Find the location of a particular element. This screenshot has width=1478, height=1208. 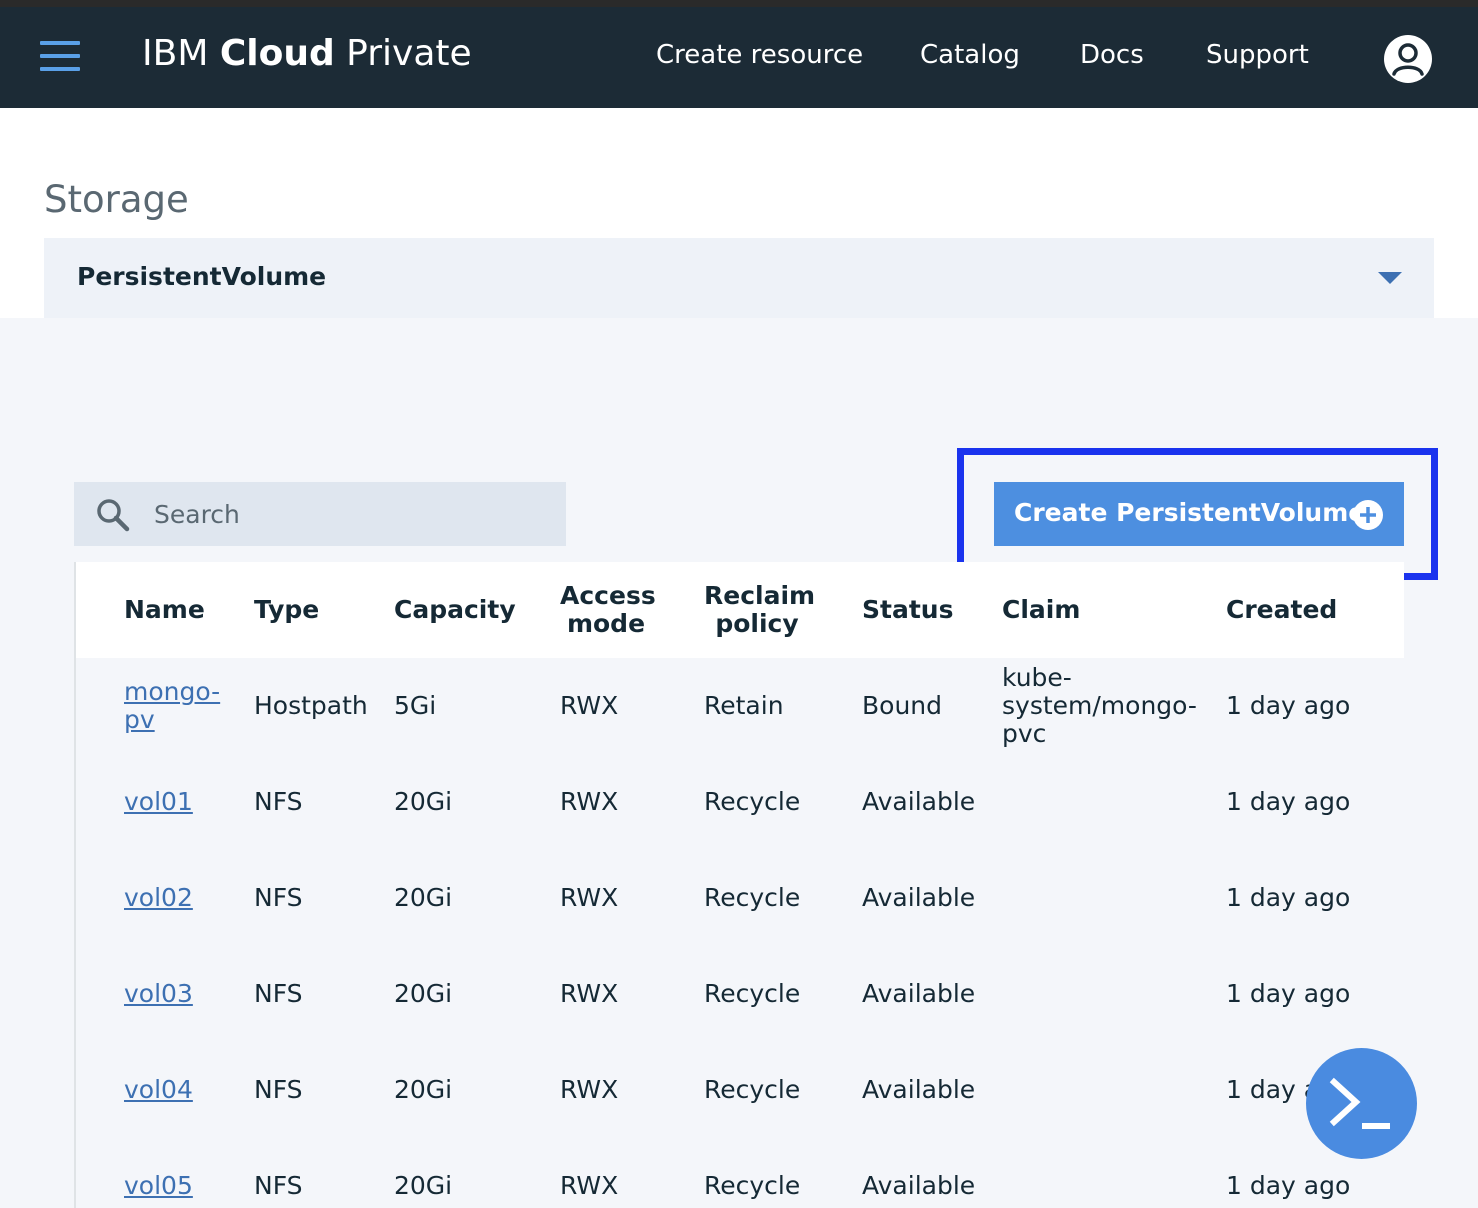

search-box is located at coordinates (320, 514).